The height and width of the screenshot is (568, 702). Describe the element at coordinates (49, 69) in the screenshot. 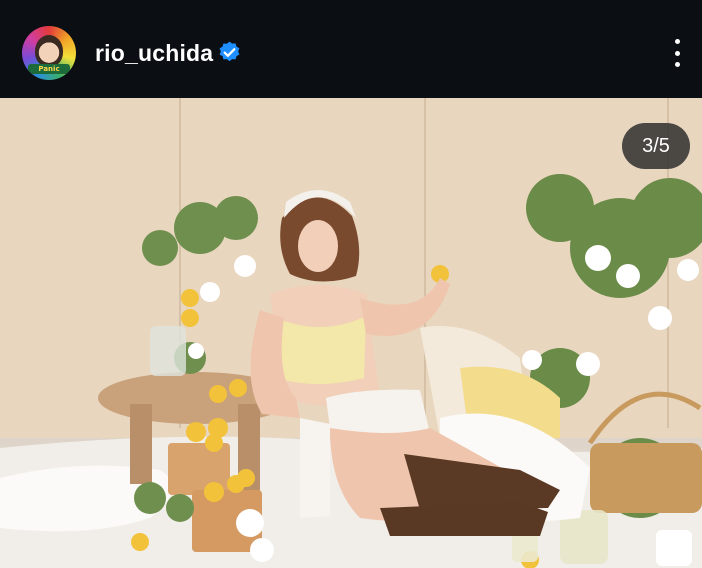

I see `avatar-logo-text: Panic` at that location.